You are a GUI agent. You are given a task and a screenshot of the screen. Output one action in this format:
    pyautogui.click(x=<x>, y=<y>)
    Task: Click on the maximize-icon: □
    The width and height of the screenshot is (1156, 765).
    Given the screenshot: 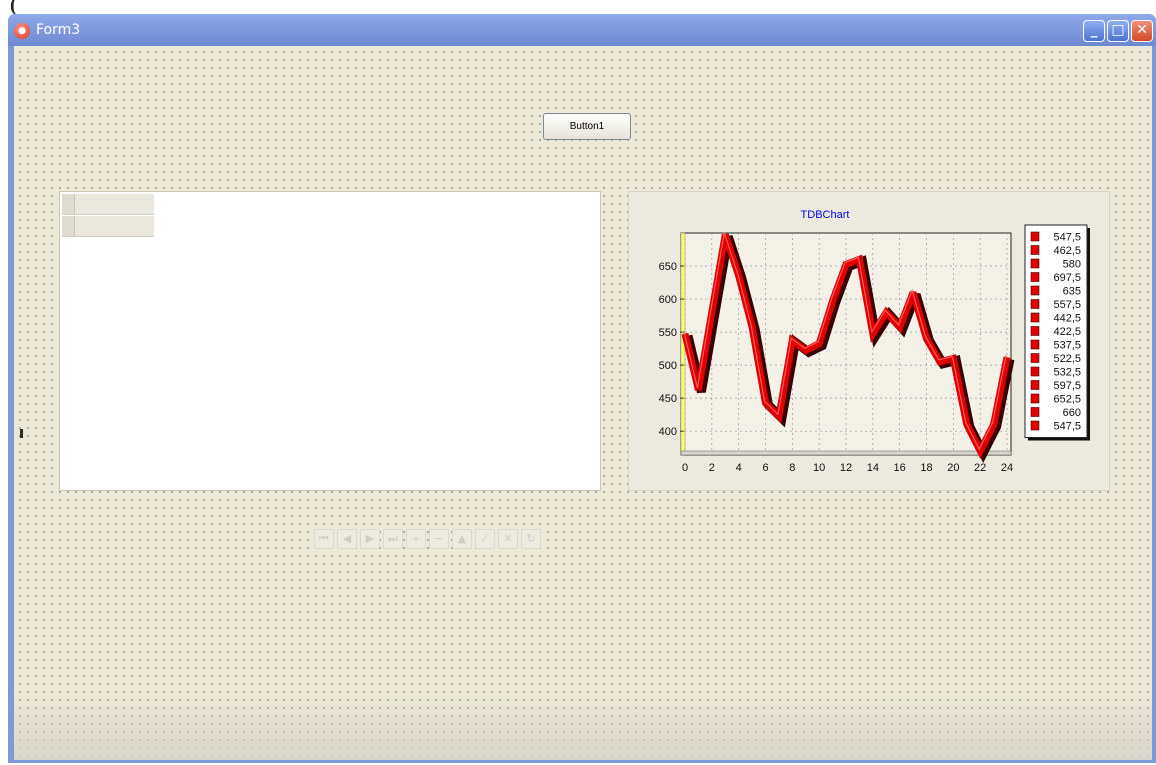 What is the action you would take?
    pyautogui.click(x=1118, y=31)
    